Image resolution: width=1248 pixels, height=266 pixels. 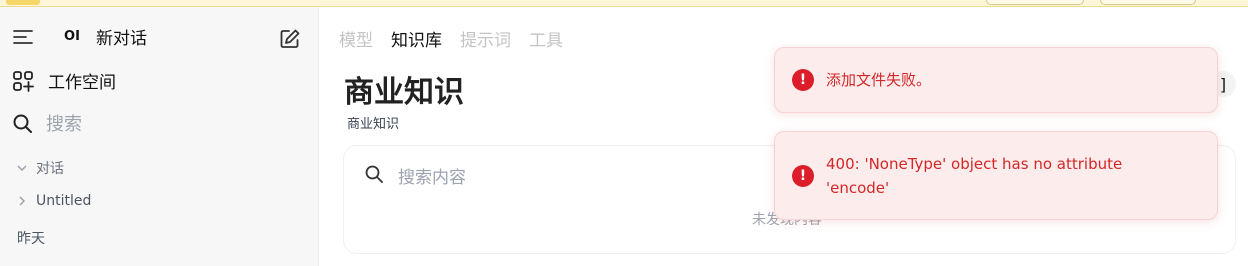 What do you see at coordinates (50, 169) in the screenshot?
I see `chat-group-label: 对话` at bounding box center [50, 169].